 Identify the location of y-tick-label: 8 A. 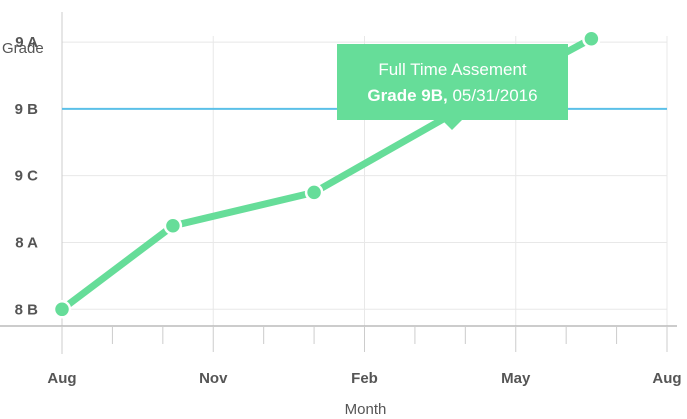
(26, 242).